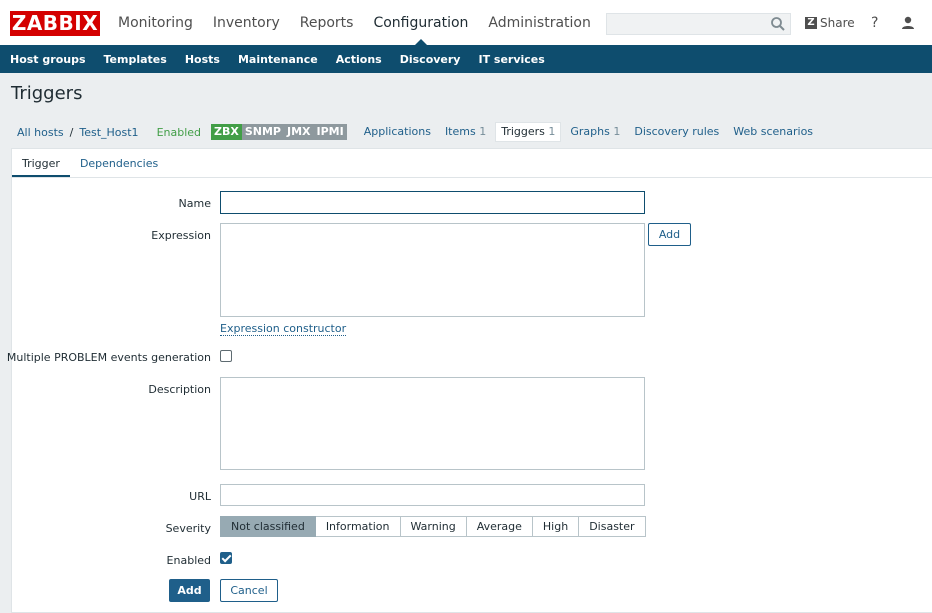 The width and height of the screenshot is (932, 613). I want to click on host-tab-applications: Applications, so click(397, 132).